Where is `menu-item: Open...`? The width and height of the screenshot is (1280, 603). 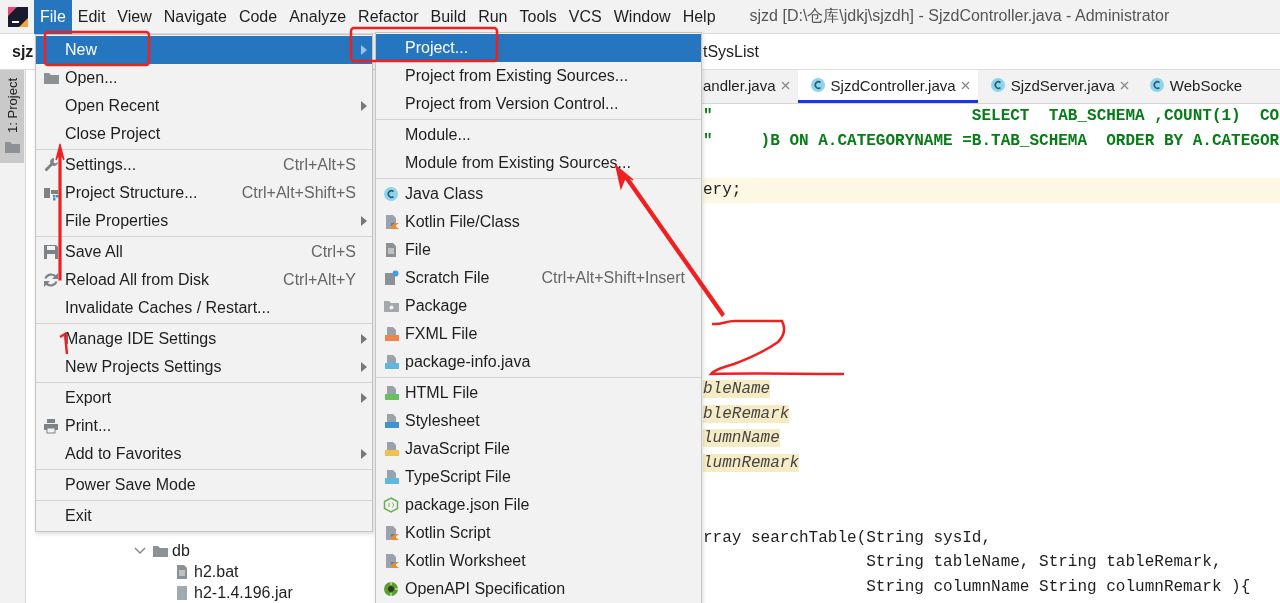
menu-item: Open... is located at coordinates (204, 78).